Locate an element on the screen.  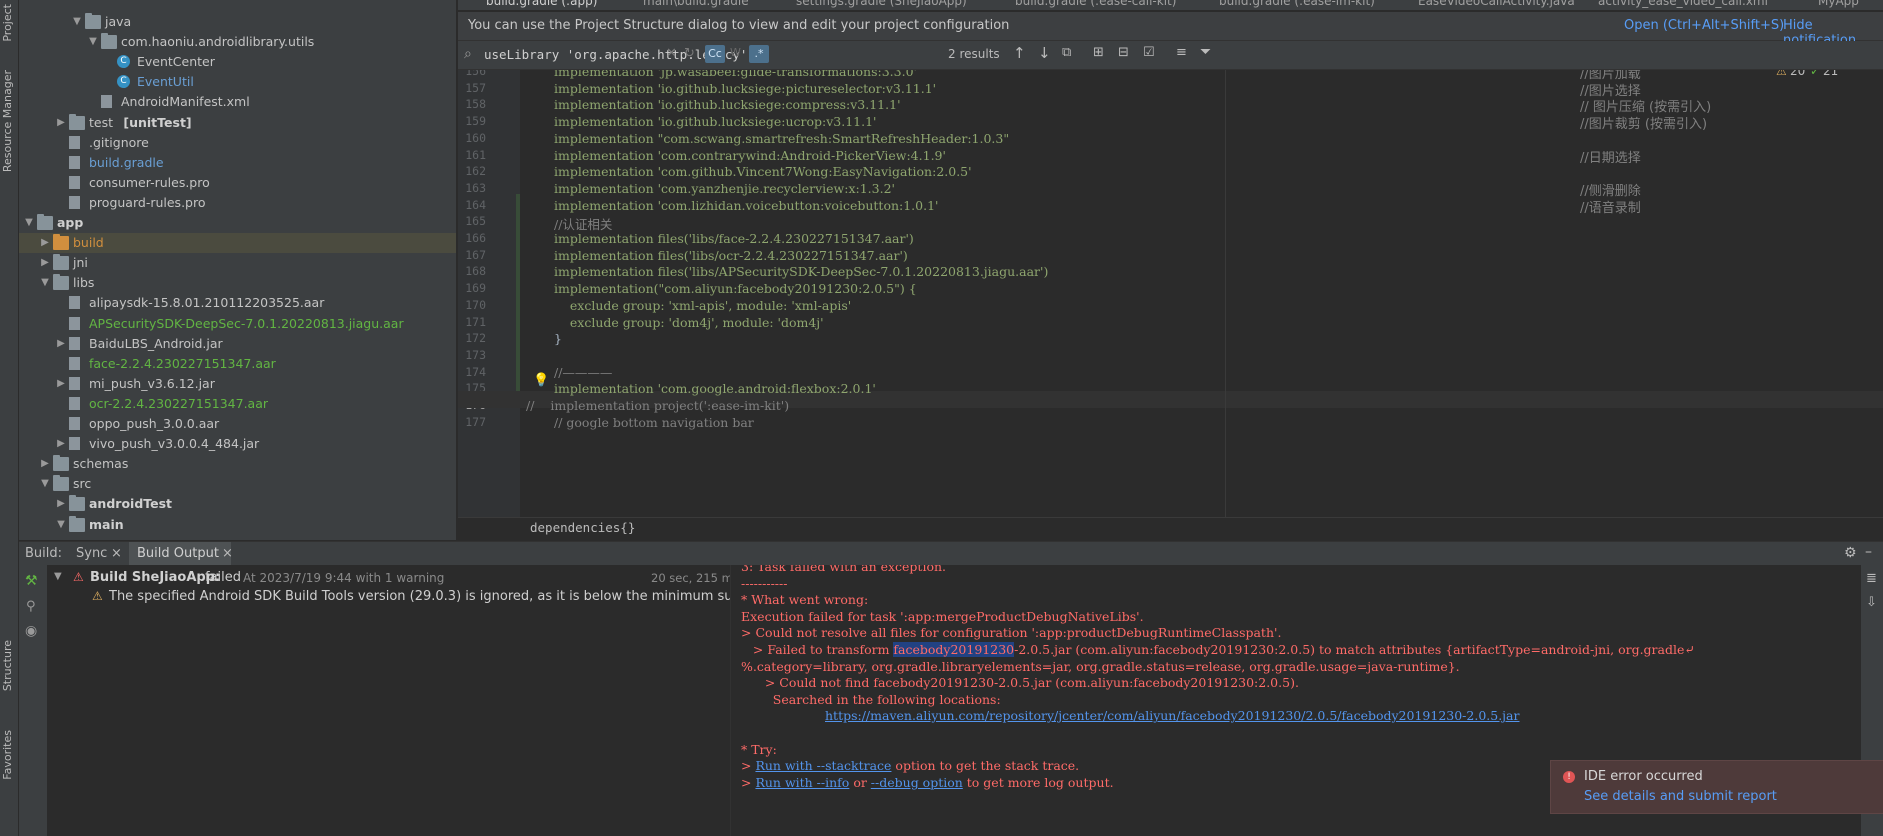
tree-item: consumer-rules.pro is located at coordinates (237, 183).